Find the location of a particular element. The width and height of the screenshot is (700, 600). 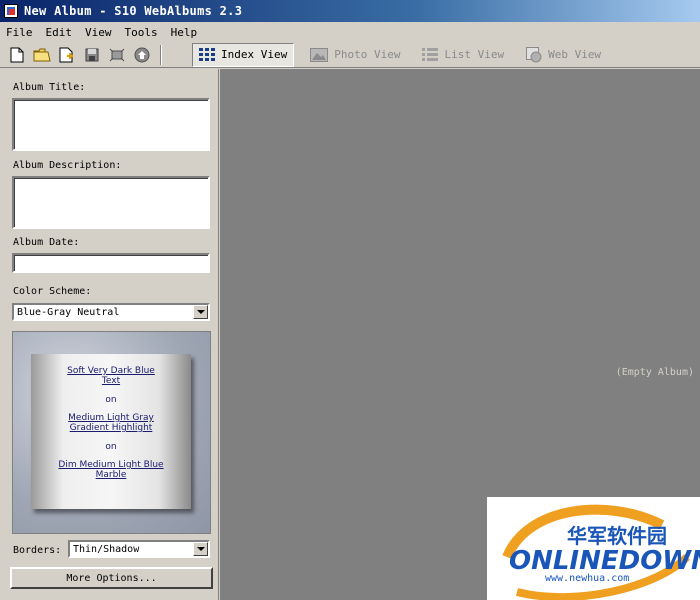

borders-select: Thin/Shadow is located at coordinates (139, 549).